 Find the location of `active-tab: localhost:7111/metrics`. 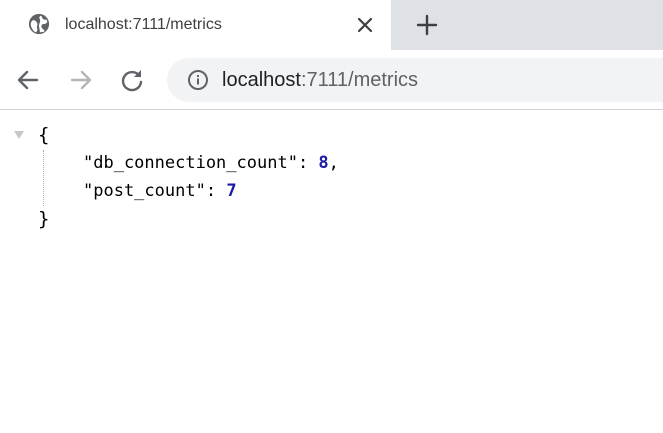

active-tab: localhost:7111/metrics is located at coordinates (195, 25).